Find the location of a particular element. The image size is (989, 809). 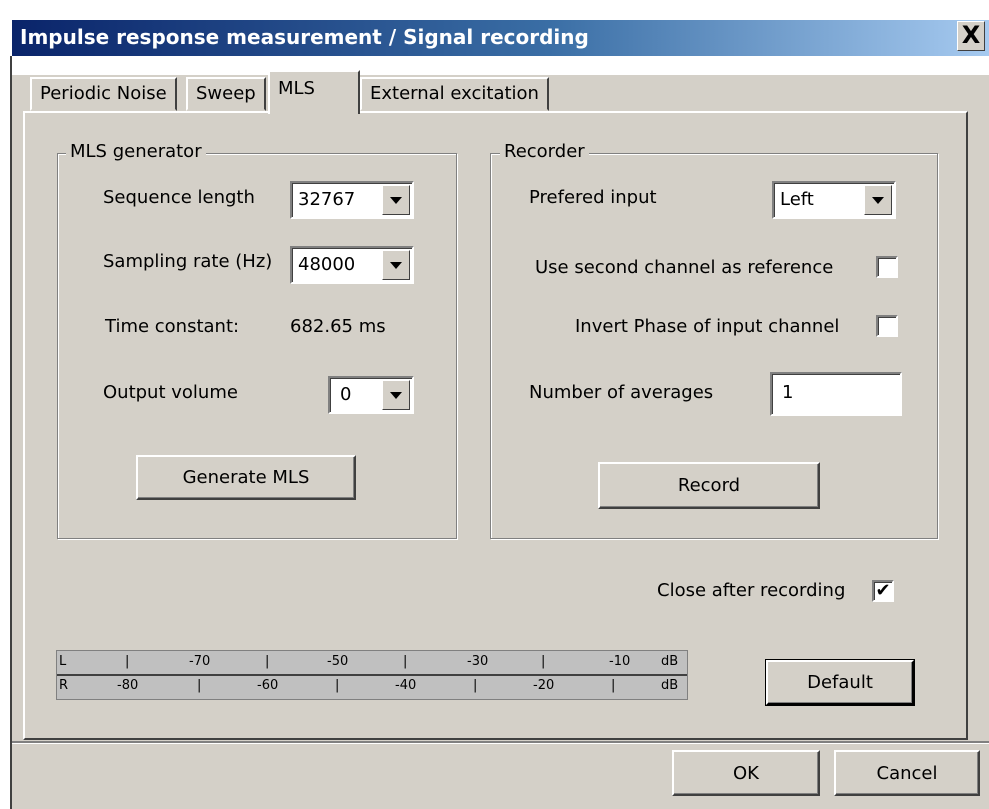

meter-divider is located at coordinates (372, 675).